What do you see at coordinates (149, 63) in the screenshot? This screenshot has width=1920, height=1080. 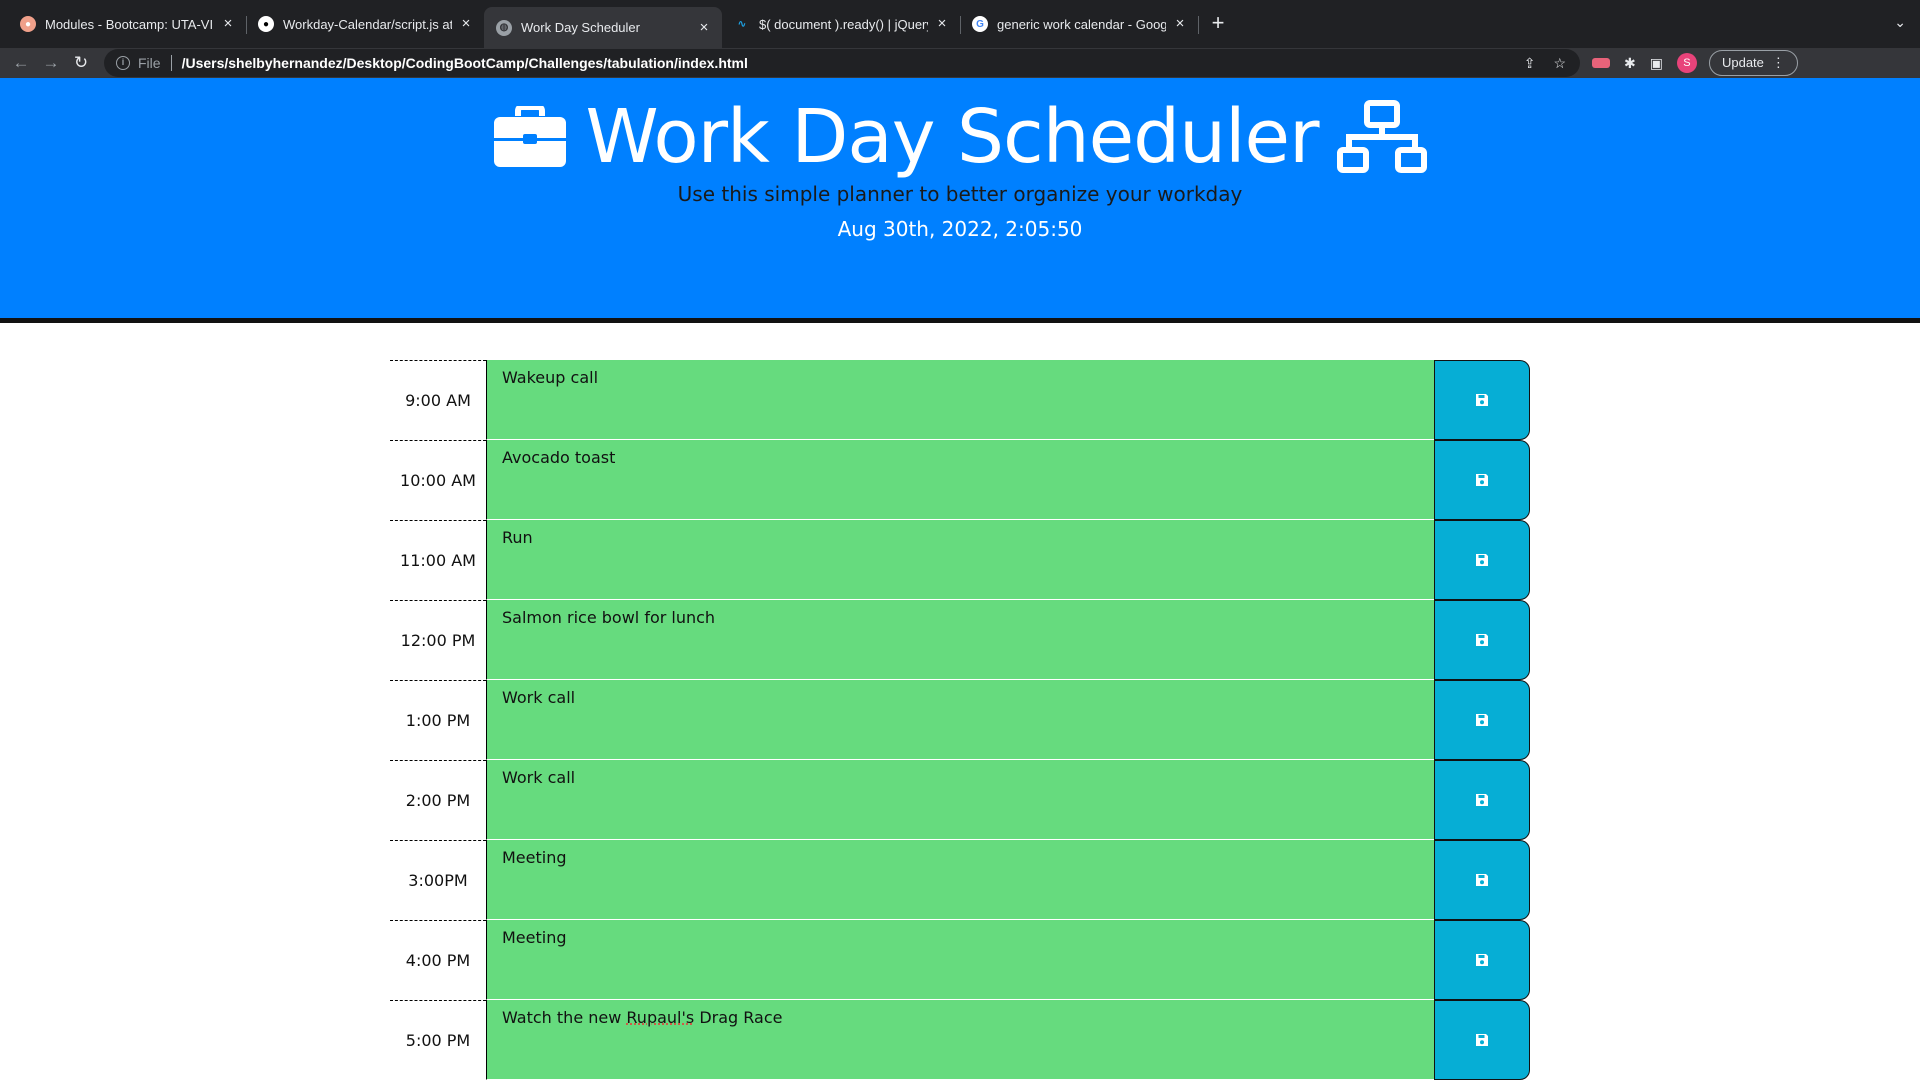 I see `scheme-label: File` at bounding box center [149, 63].